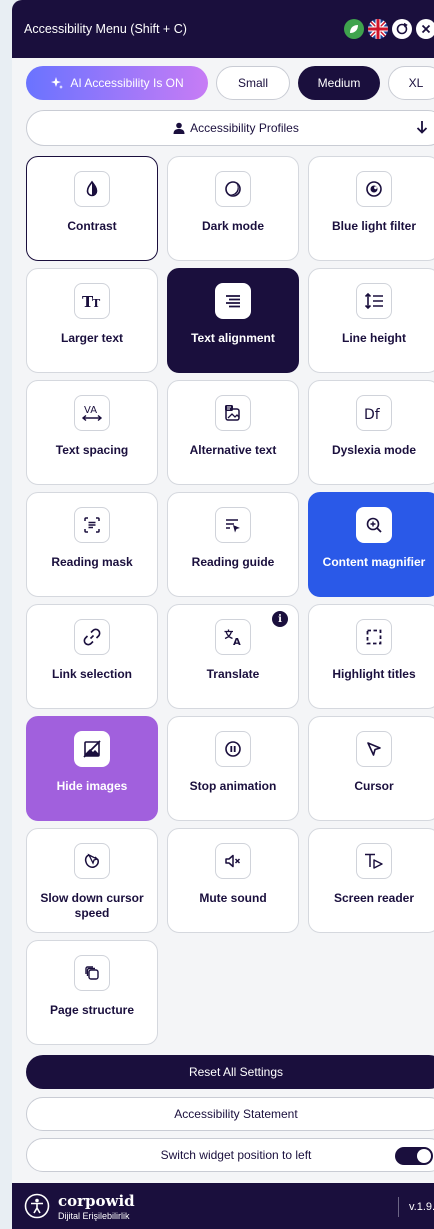 This screenshot has height=1229, width=434. Describe the element at coordinates (92, 189) in the screenshot. I see `contrast-icon` at that location.